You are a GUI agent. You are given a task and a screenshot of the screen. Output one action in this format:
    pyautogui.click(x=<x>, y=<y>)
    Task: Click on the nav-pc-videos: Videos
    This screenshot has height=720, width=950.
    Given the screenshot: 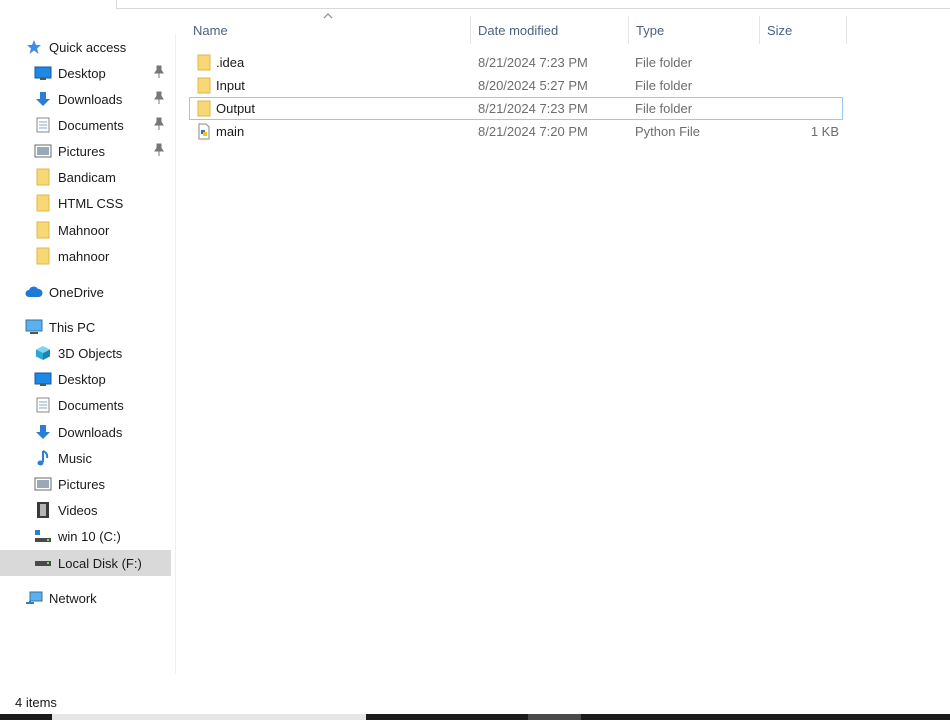 What is the action you would take?
    pyautogui.click(x=85, y=510)
    